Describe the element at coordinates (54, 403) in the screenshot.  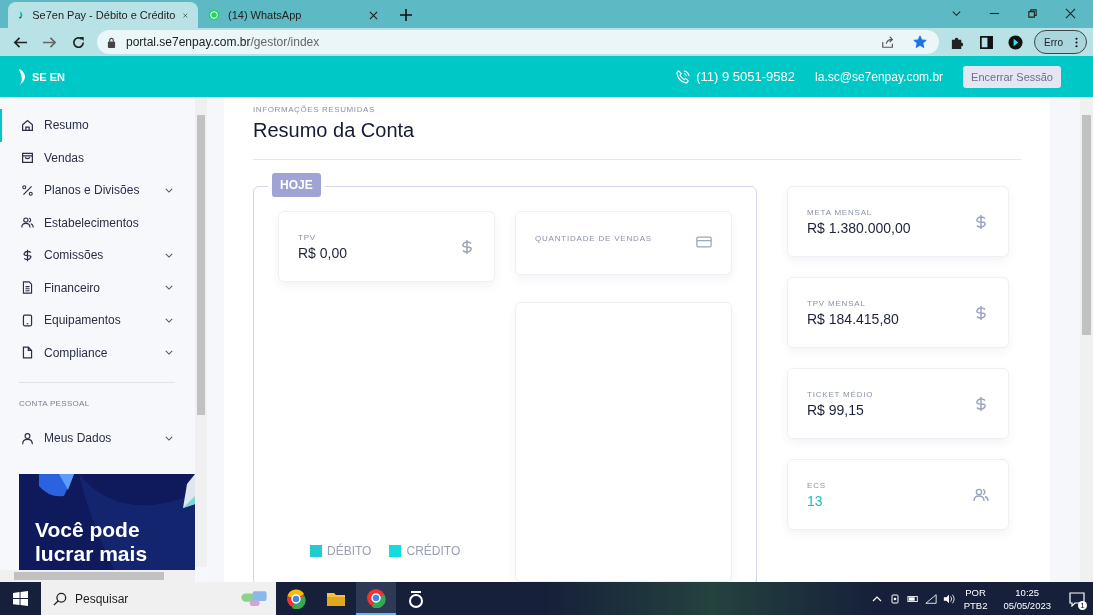
I see `section-heading: CONTA PESSOAL` at that location.